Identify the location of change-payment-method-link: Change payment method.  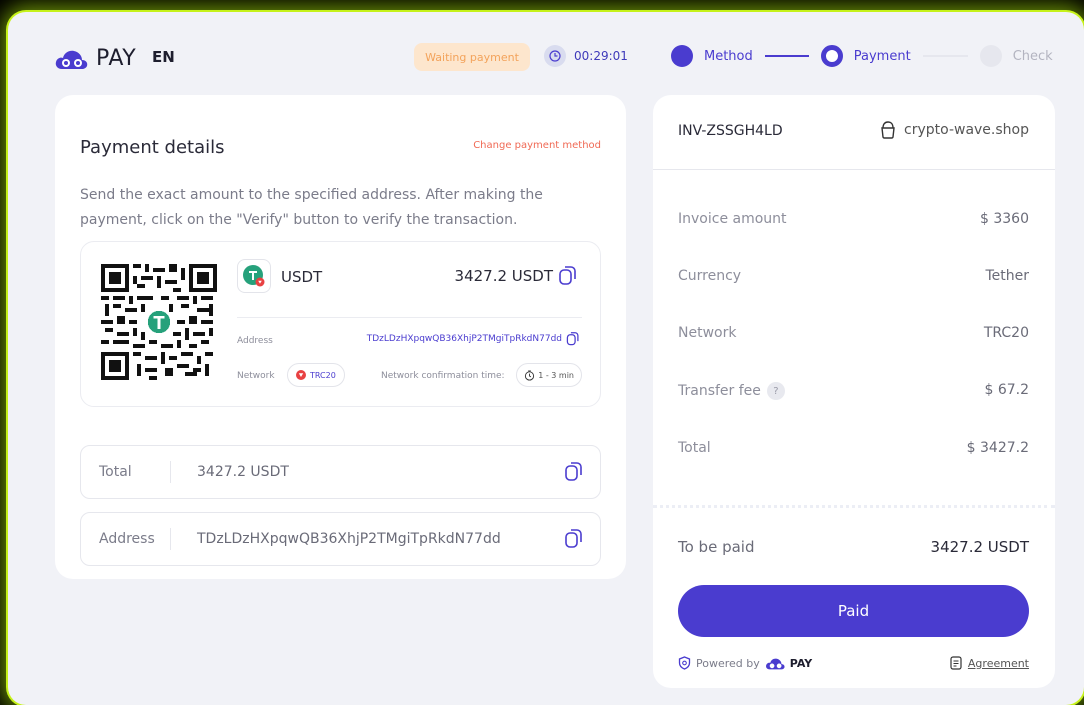
(537, 145).